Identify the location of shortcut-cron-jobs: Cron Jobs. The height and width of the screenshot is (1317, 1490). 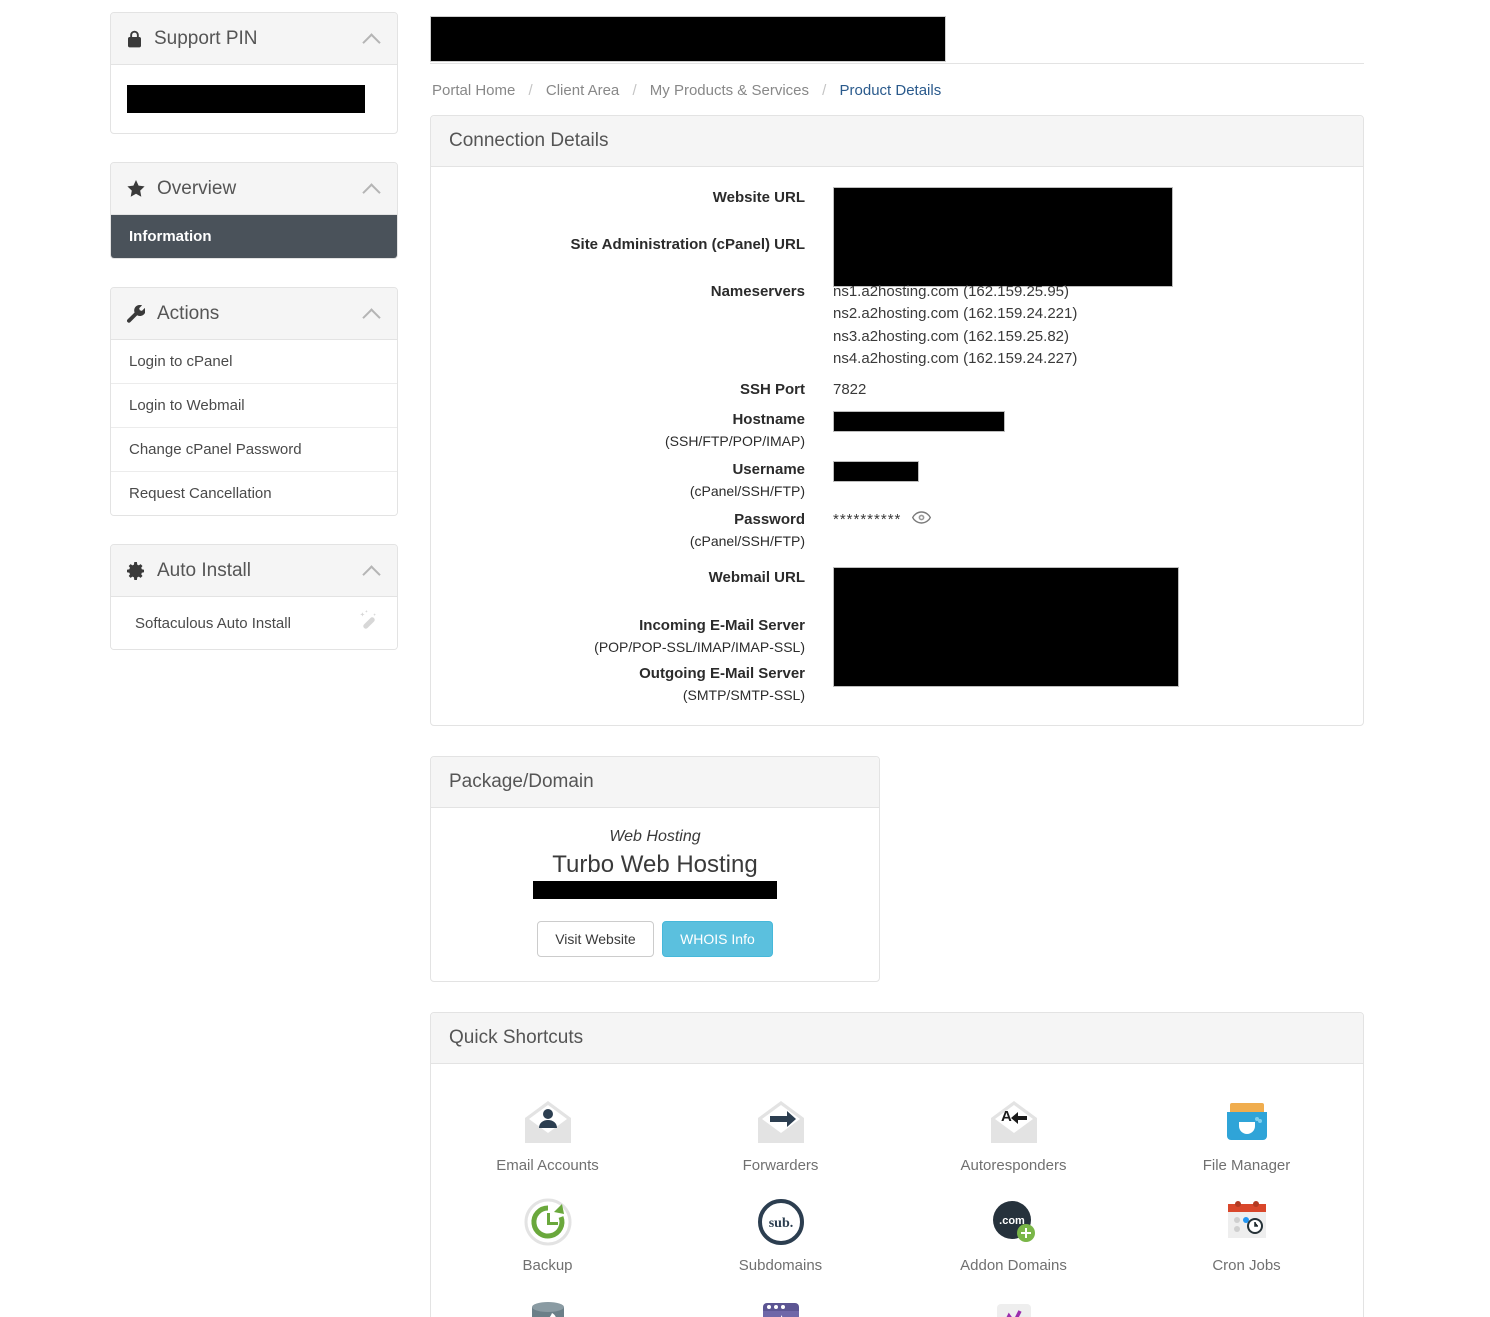
(1246, 1236).